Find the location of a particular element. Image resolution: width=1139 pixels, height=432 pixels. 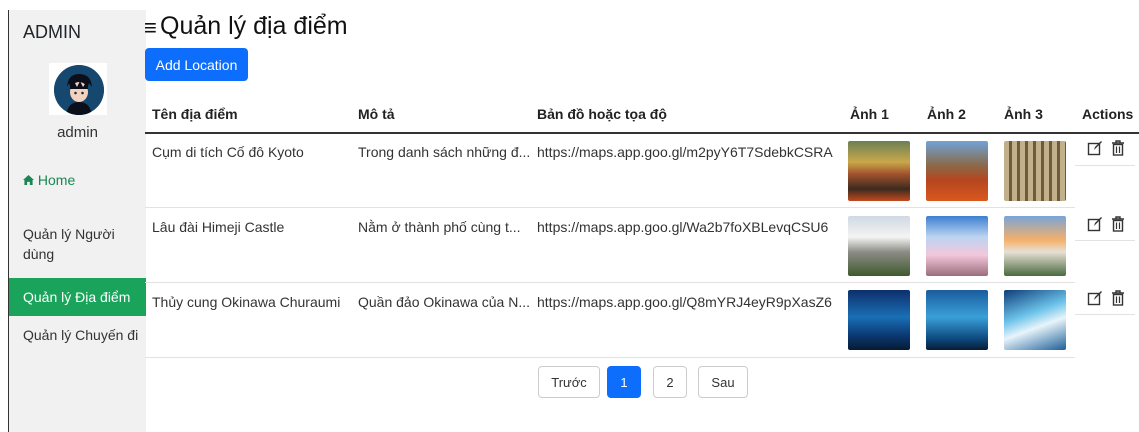

brand-title: ADMIN is located at coordinates (52, 32).